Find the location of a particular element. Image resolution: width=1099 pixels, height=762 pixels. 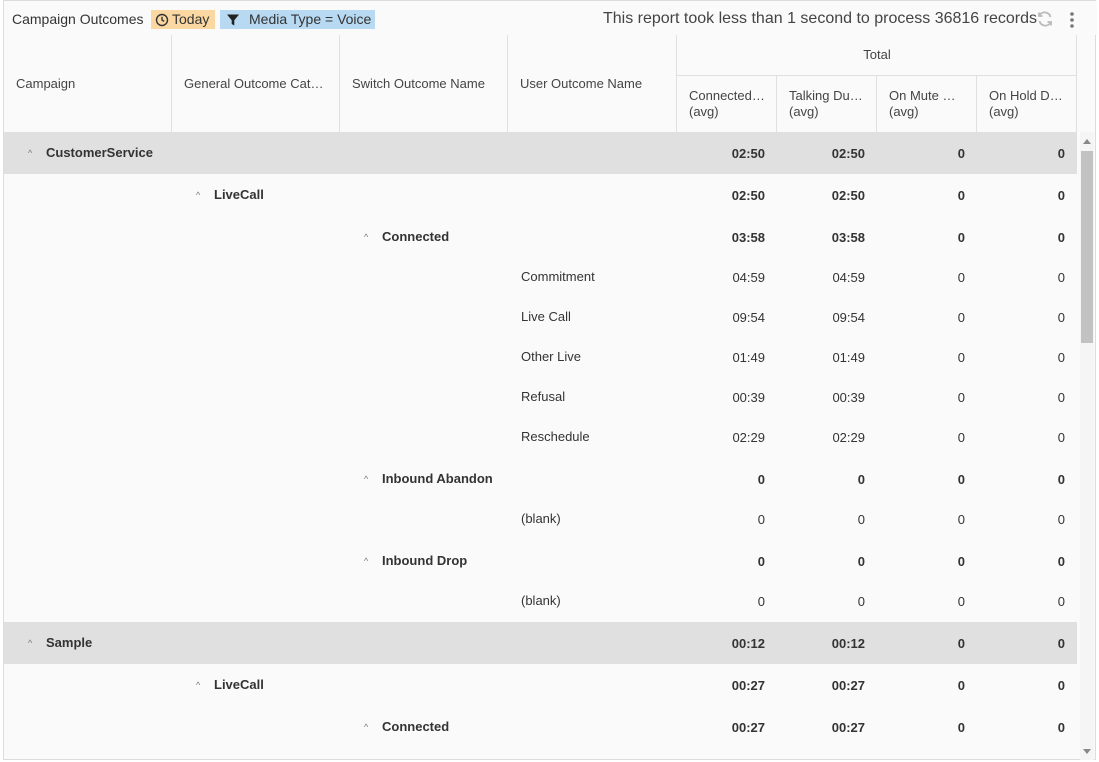

table-row: Reschedule 02:29 02:29 0 0 is located at coordinates (540, 438).